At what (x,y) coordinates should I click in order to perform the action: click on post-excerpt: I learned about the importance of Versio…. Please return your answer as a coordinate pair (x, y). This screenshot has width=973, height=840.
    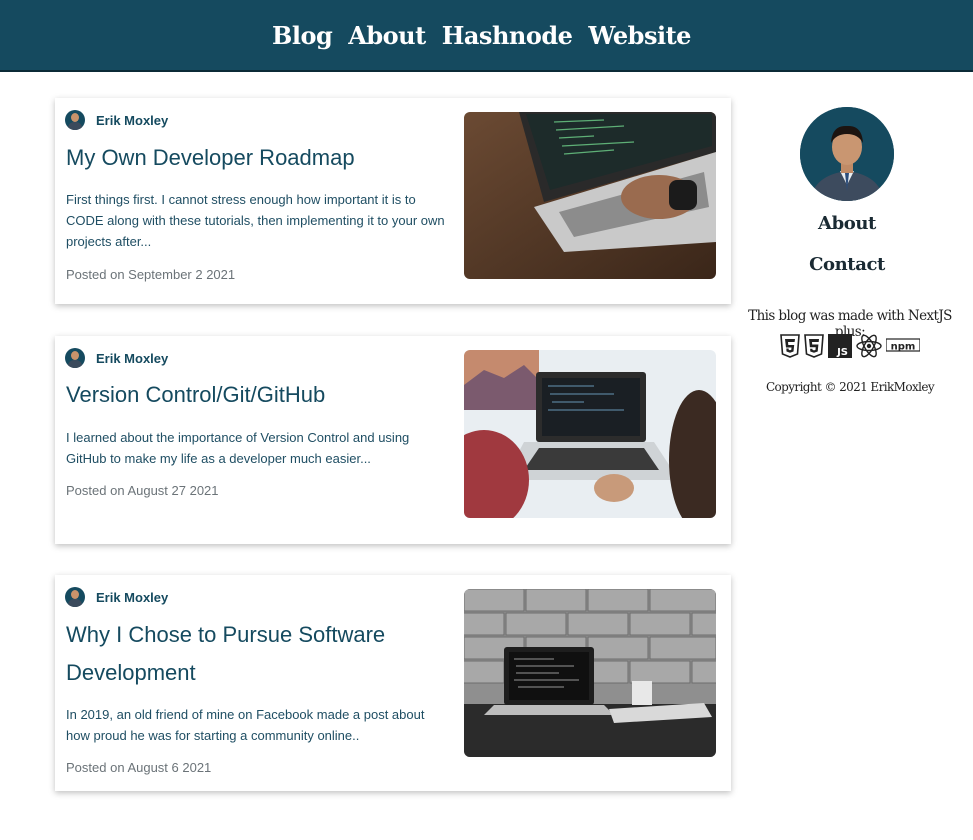
    Looking at the image, I should click on (238, 448).